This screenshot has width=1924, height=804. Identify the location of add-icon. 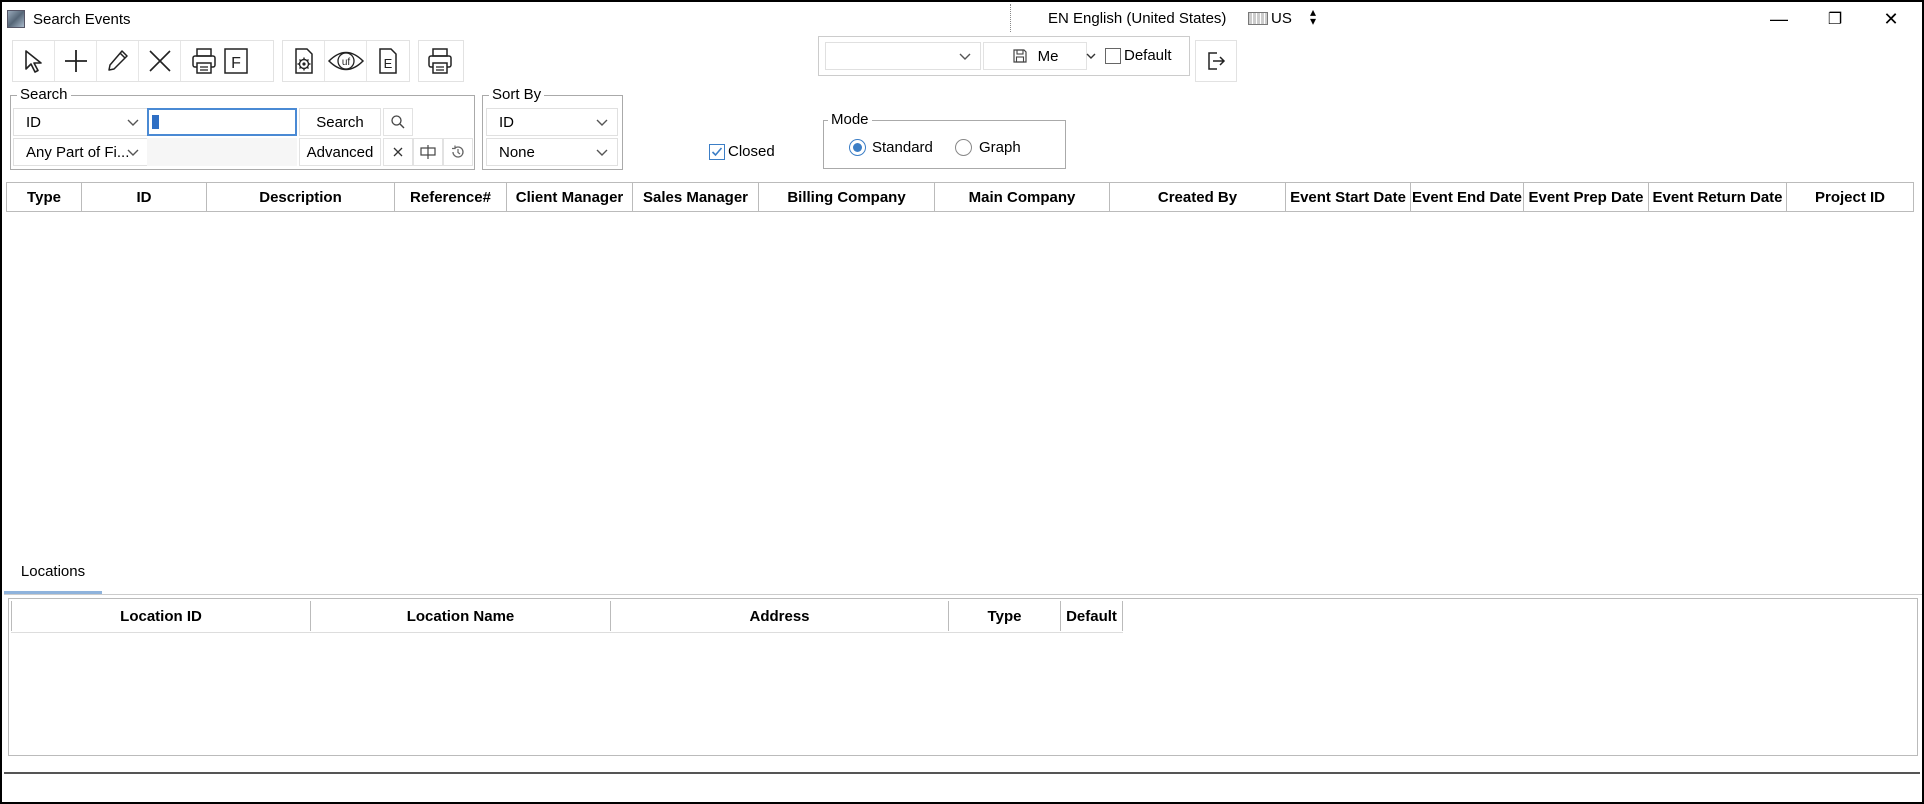
(75, 61).